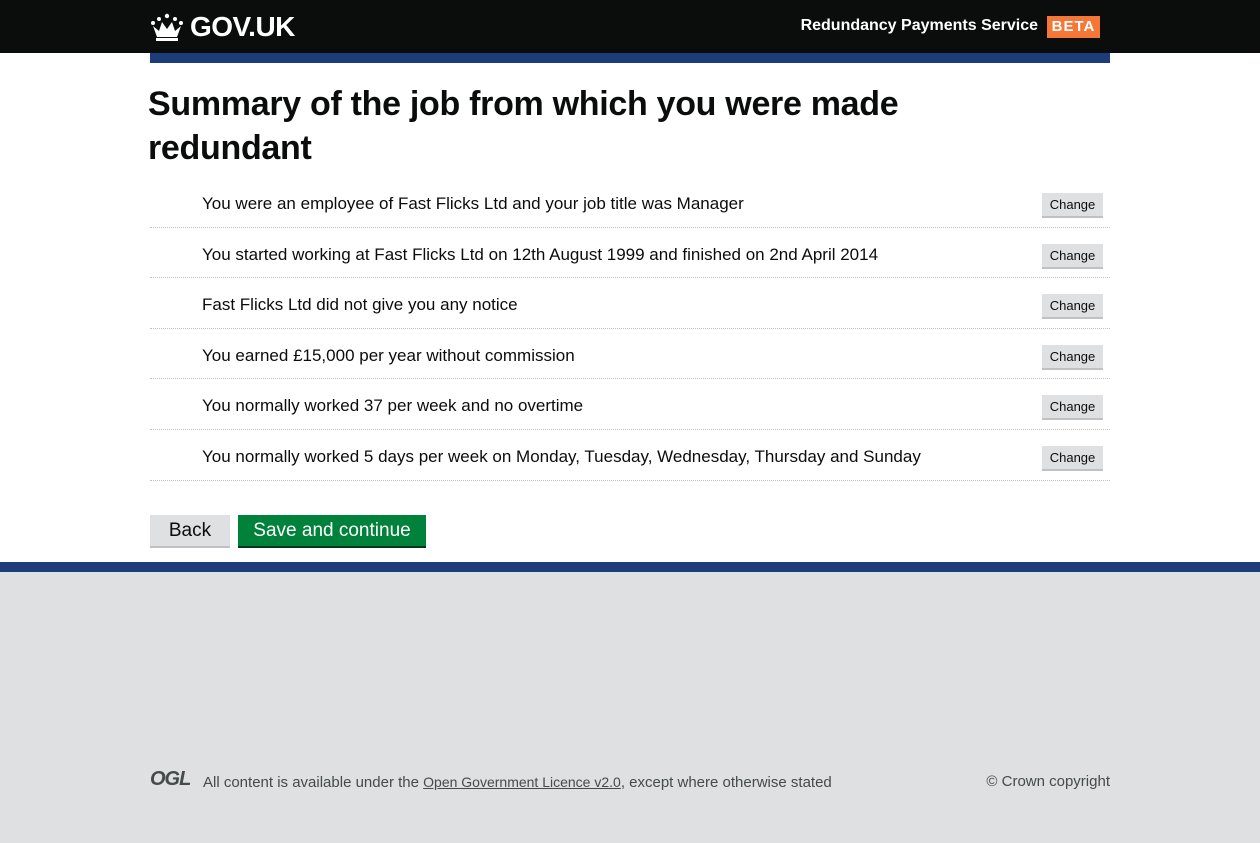  Describe the element at coordinates (1073, 27) in the screenshot. I see `phase-tag: BETA` at that location.